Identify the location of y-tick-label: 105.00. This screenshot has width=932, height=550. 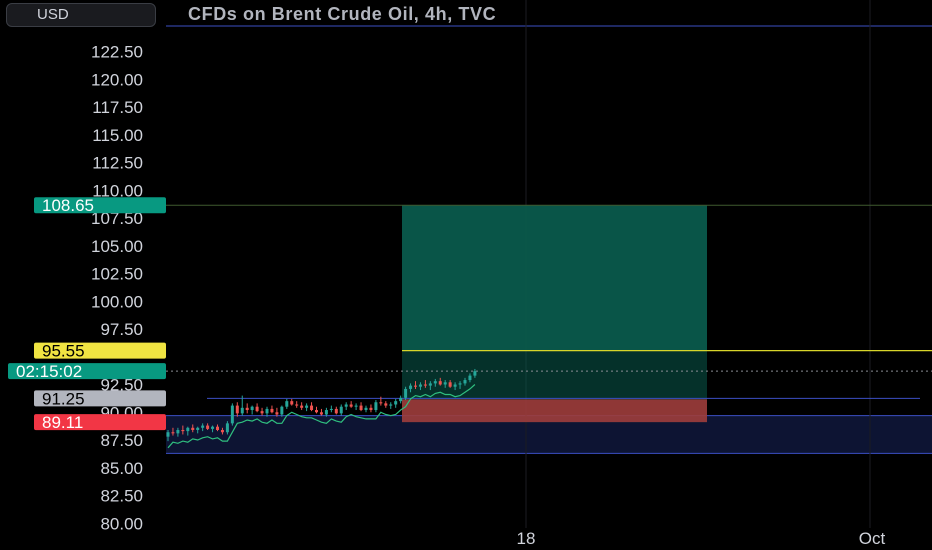
(117, 246).